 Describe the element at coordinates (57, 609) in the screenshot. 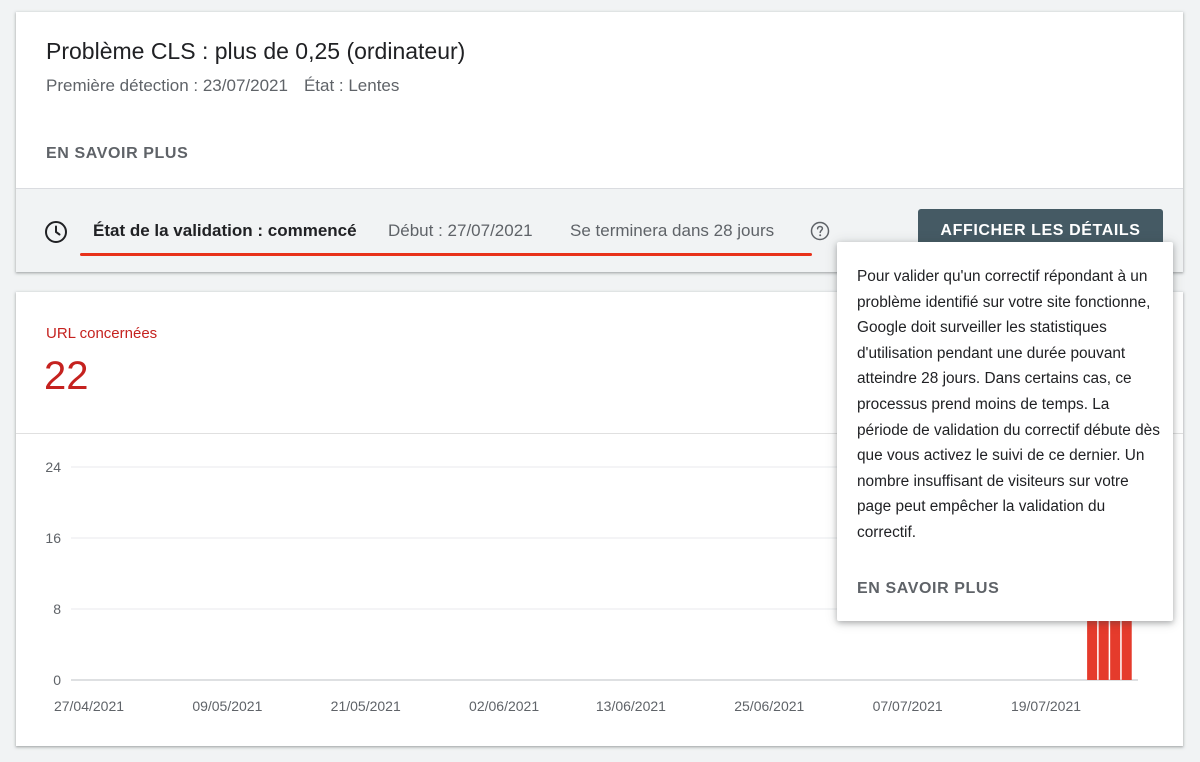

I see `y-tick-label: 8` at that location.